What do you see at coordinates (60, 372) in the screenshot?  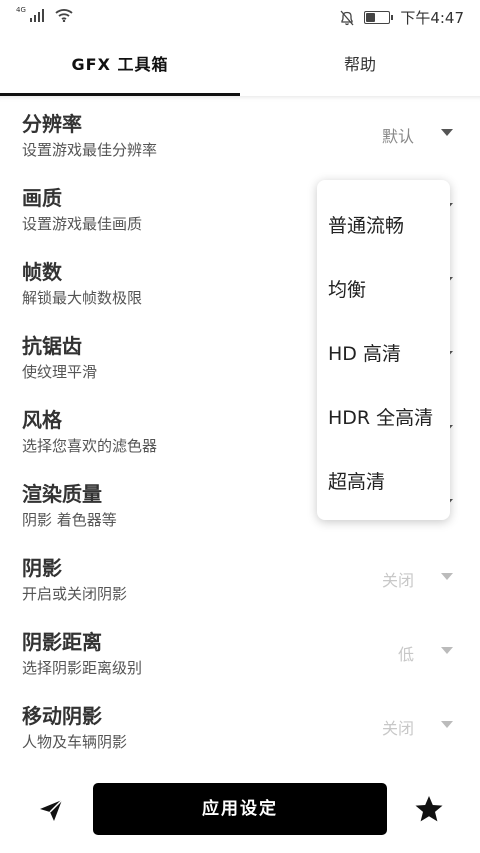 I see `setting-subtitle: 使纹理平滑` at bounding box center [60, 372].